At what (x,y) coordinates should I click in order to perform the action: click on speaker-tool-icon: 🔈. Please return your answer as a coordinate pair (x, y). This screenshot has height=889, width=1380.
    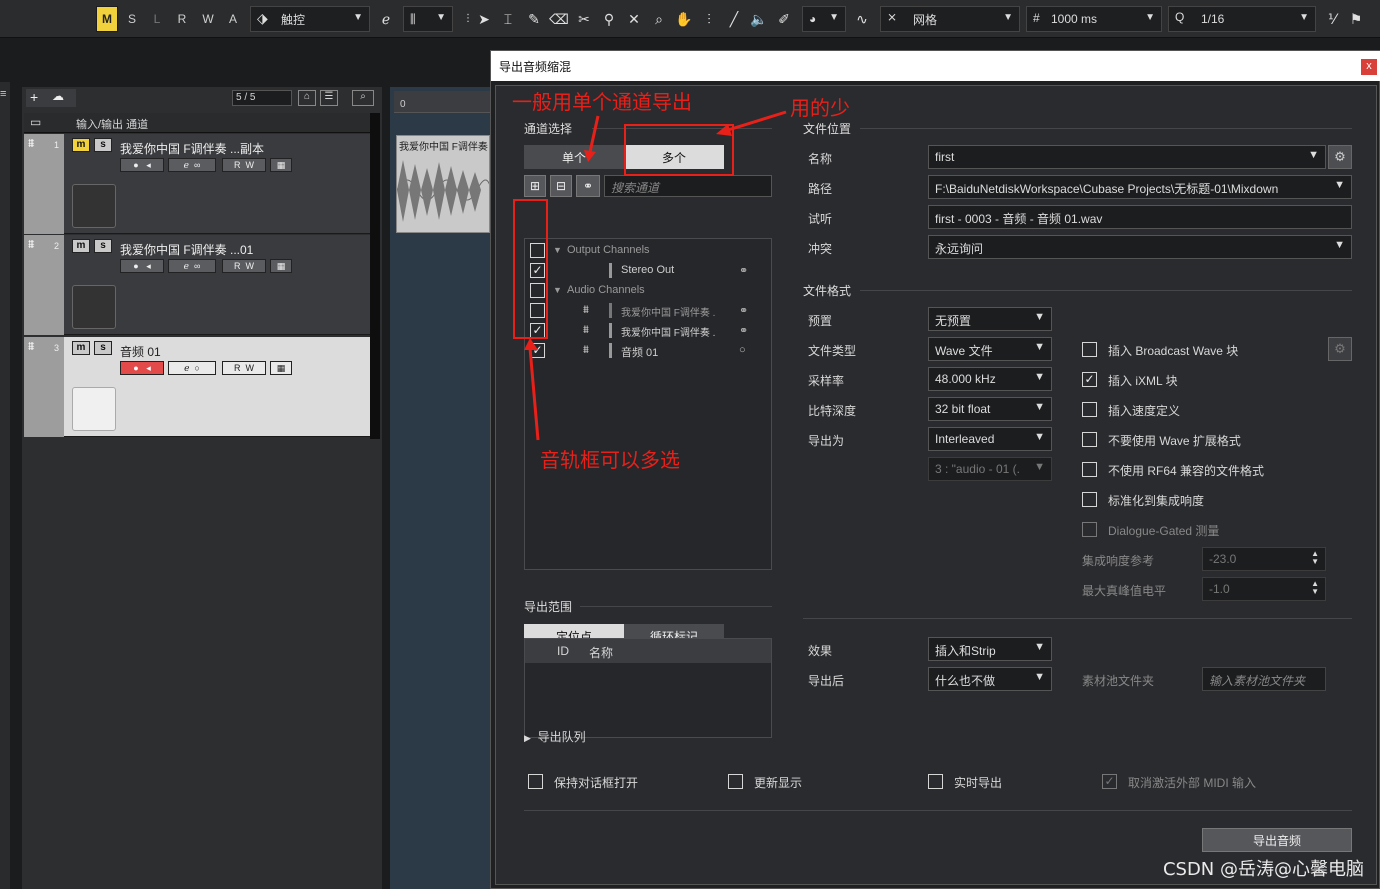
    Looking at the image, I should click on (759, 19).